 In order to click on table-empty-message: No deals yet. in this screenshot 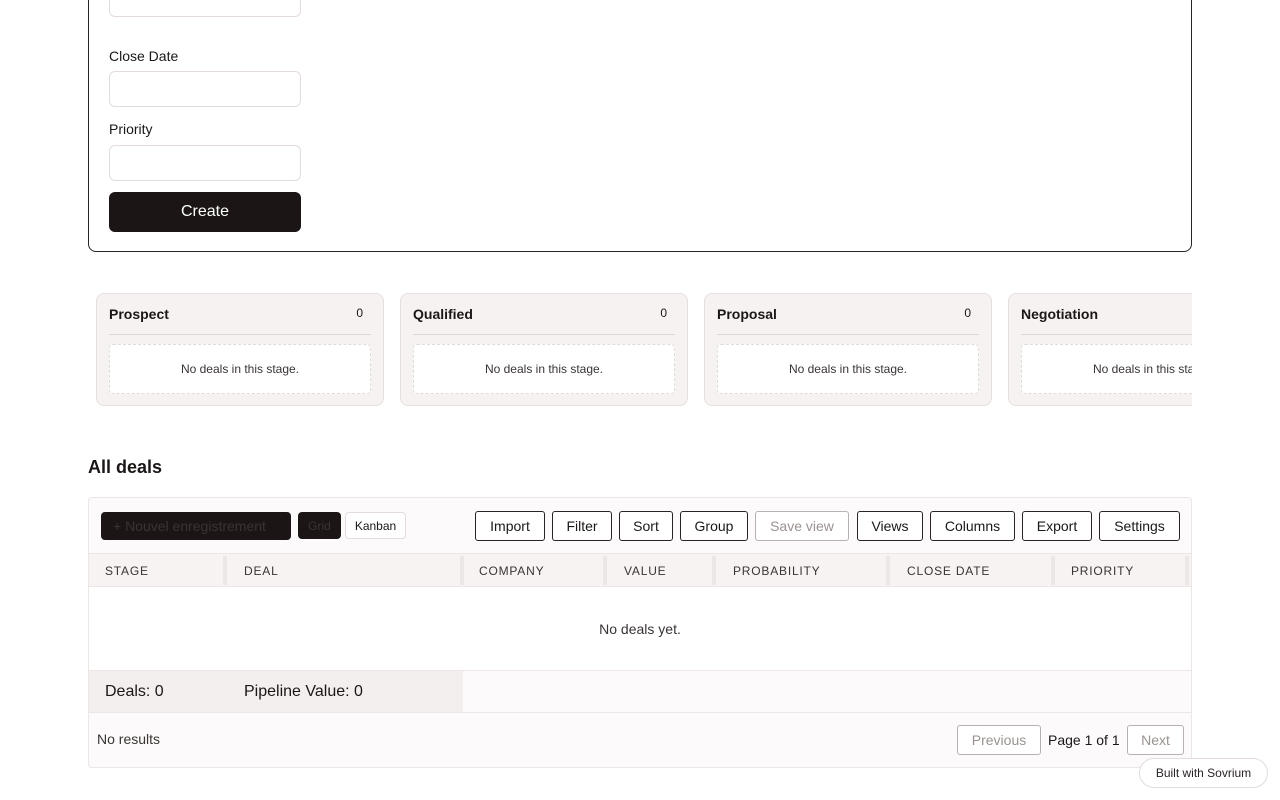, I will do `click(640, 629)`.